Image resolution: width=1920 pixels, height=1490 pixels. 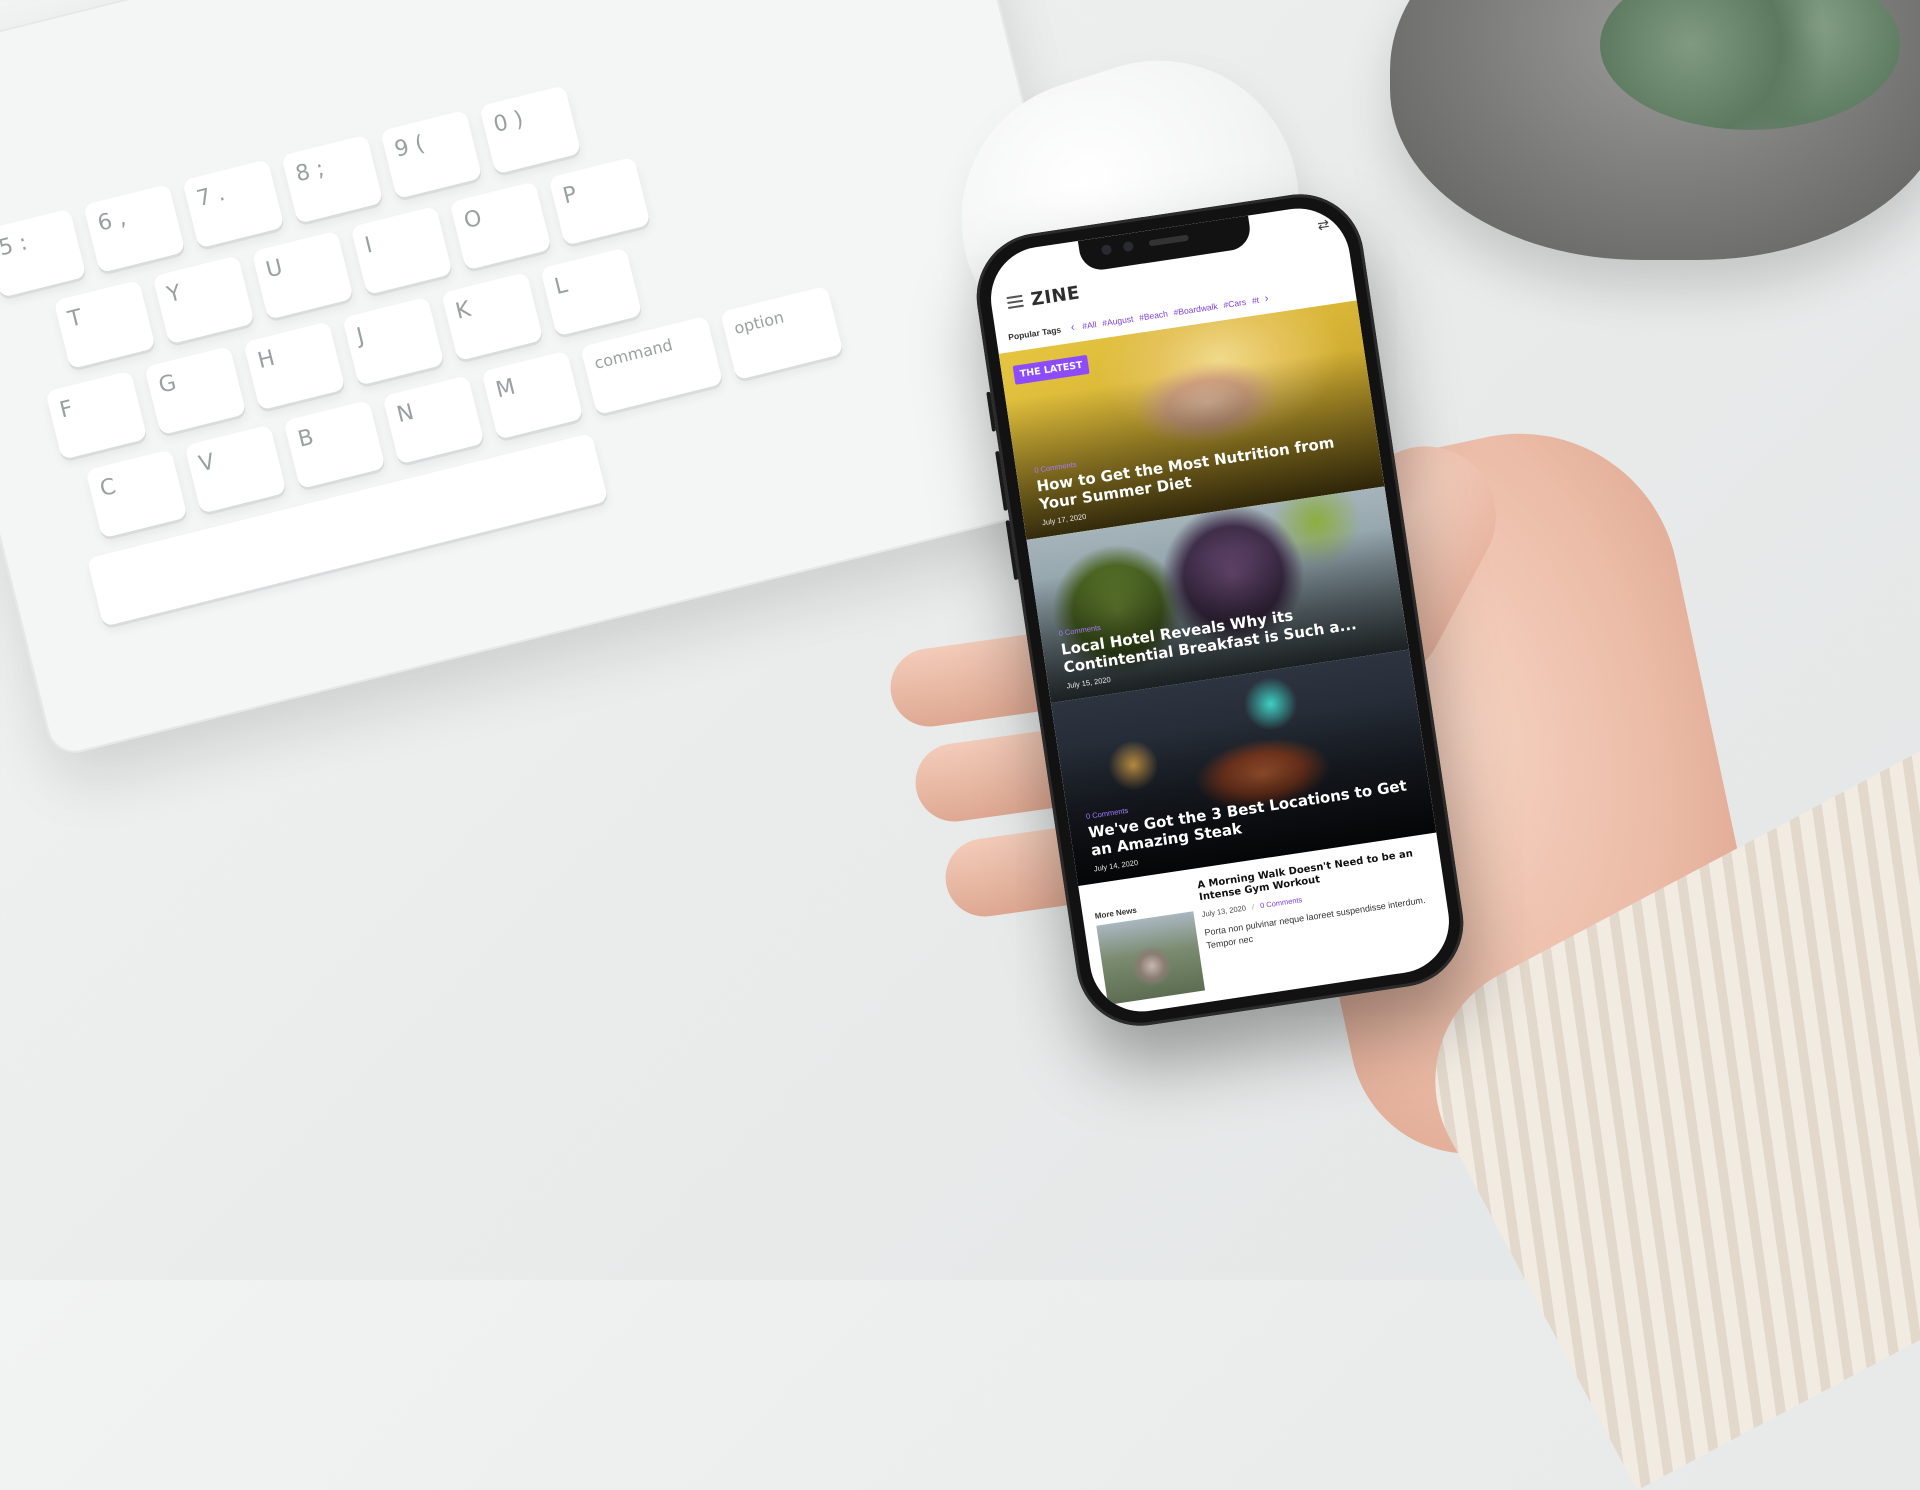 What do you see at coordinates (1116, 913) in the screenshot?
I see `more-news-label: More News` at bounding box center [1116, 913].